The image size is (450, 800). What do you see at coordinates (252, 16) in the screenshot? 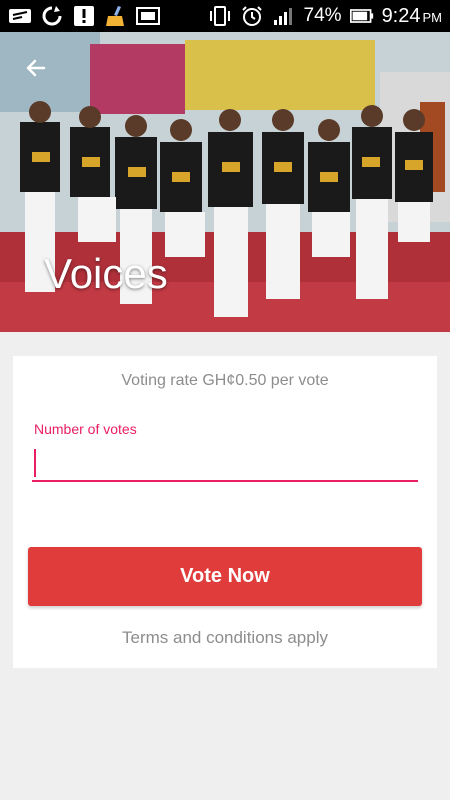
I see `alarm-icon` at bounding box center [252, 16].